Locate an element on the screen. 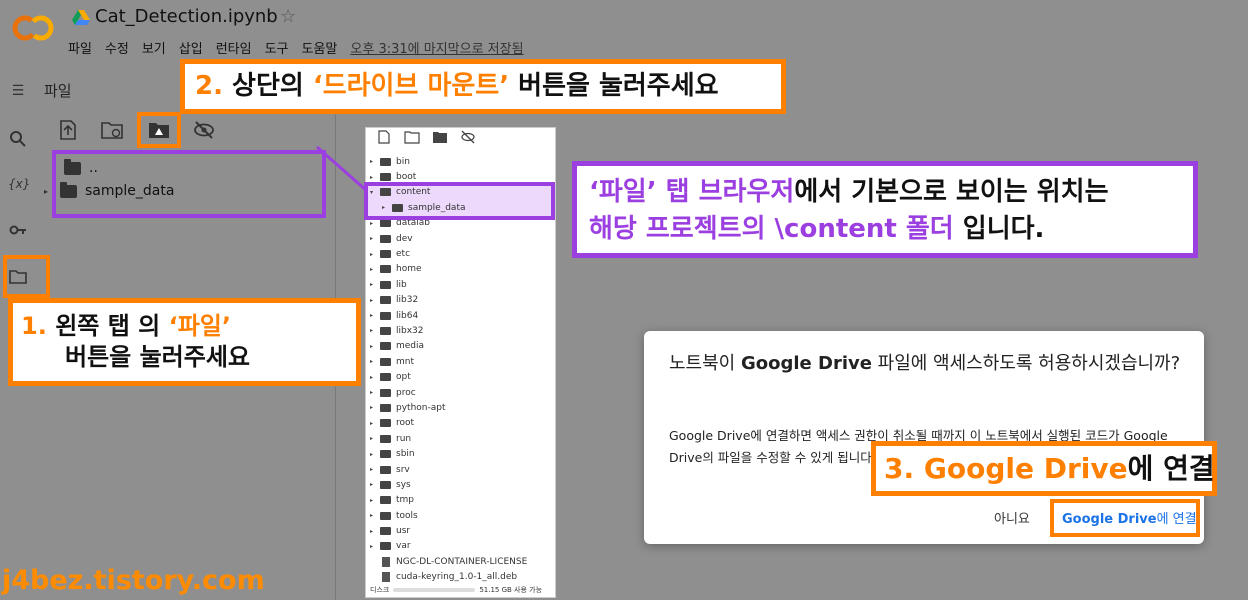 The image size is (1248, 600). inset-list-item: ▸ libx32 is located at coordinates (460, 330).